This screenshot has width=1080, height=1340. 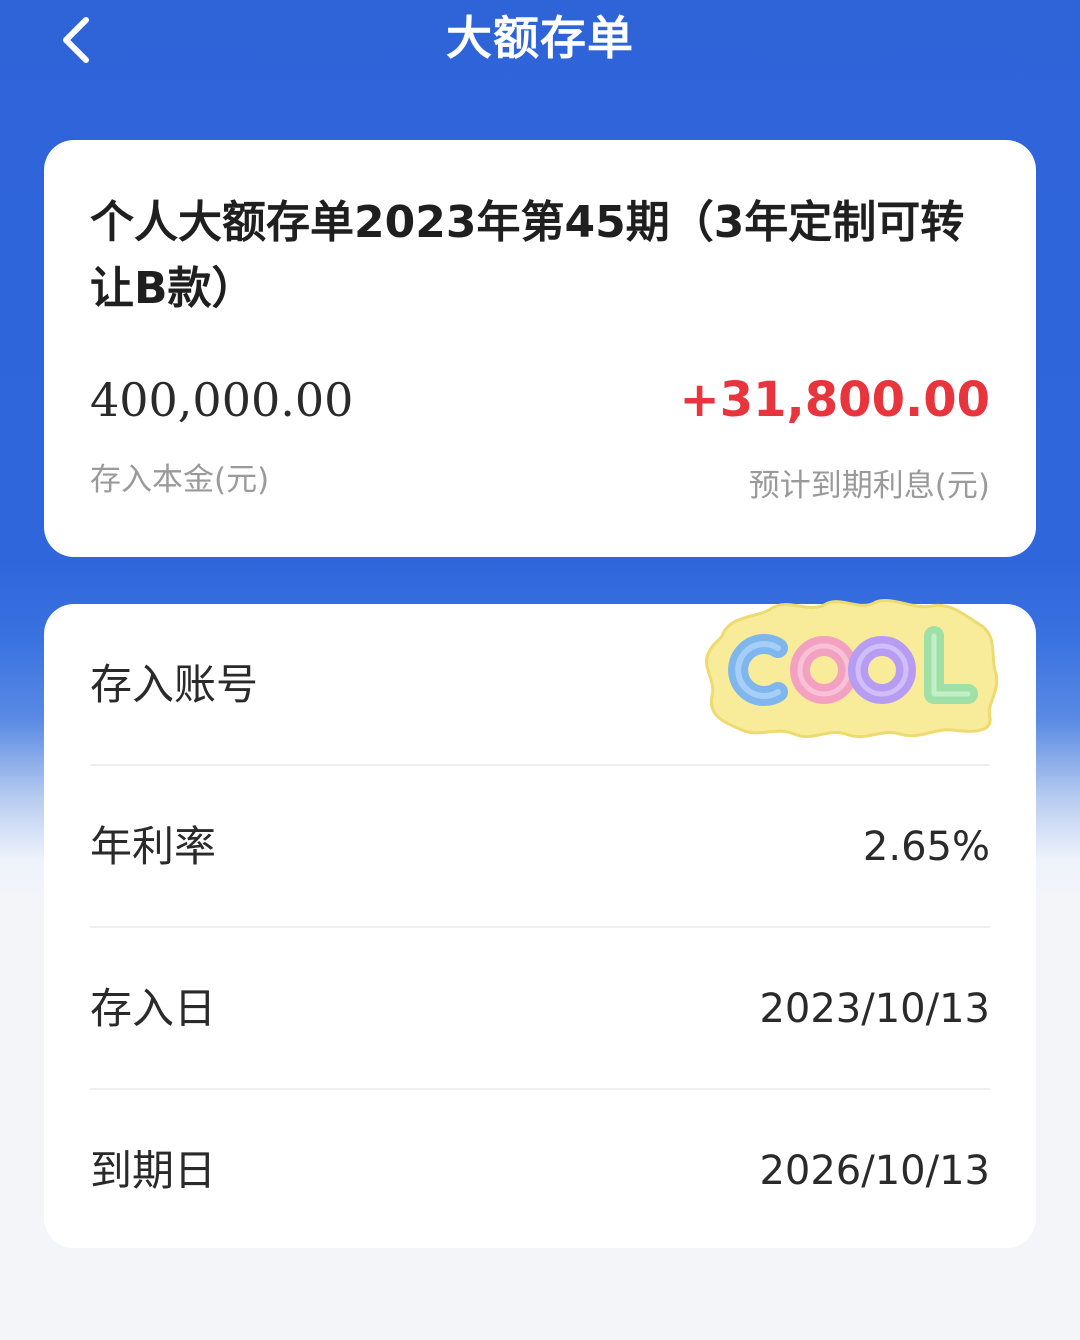 I want to click on product-name: 个人大额存单2023年第45期（3年定制可转让B款）, so click(x=527, y=255).